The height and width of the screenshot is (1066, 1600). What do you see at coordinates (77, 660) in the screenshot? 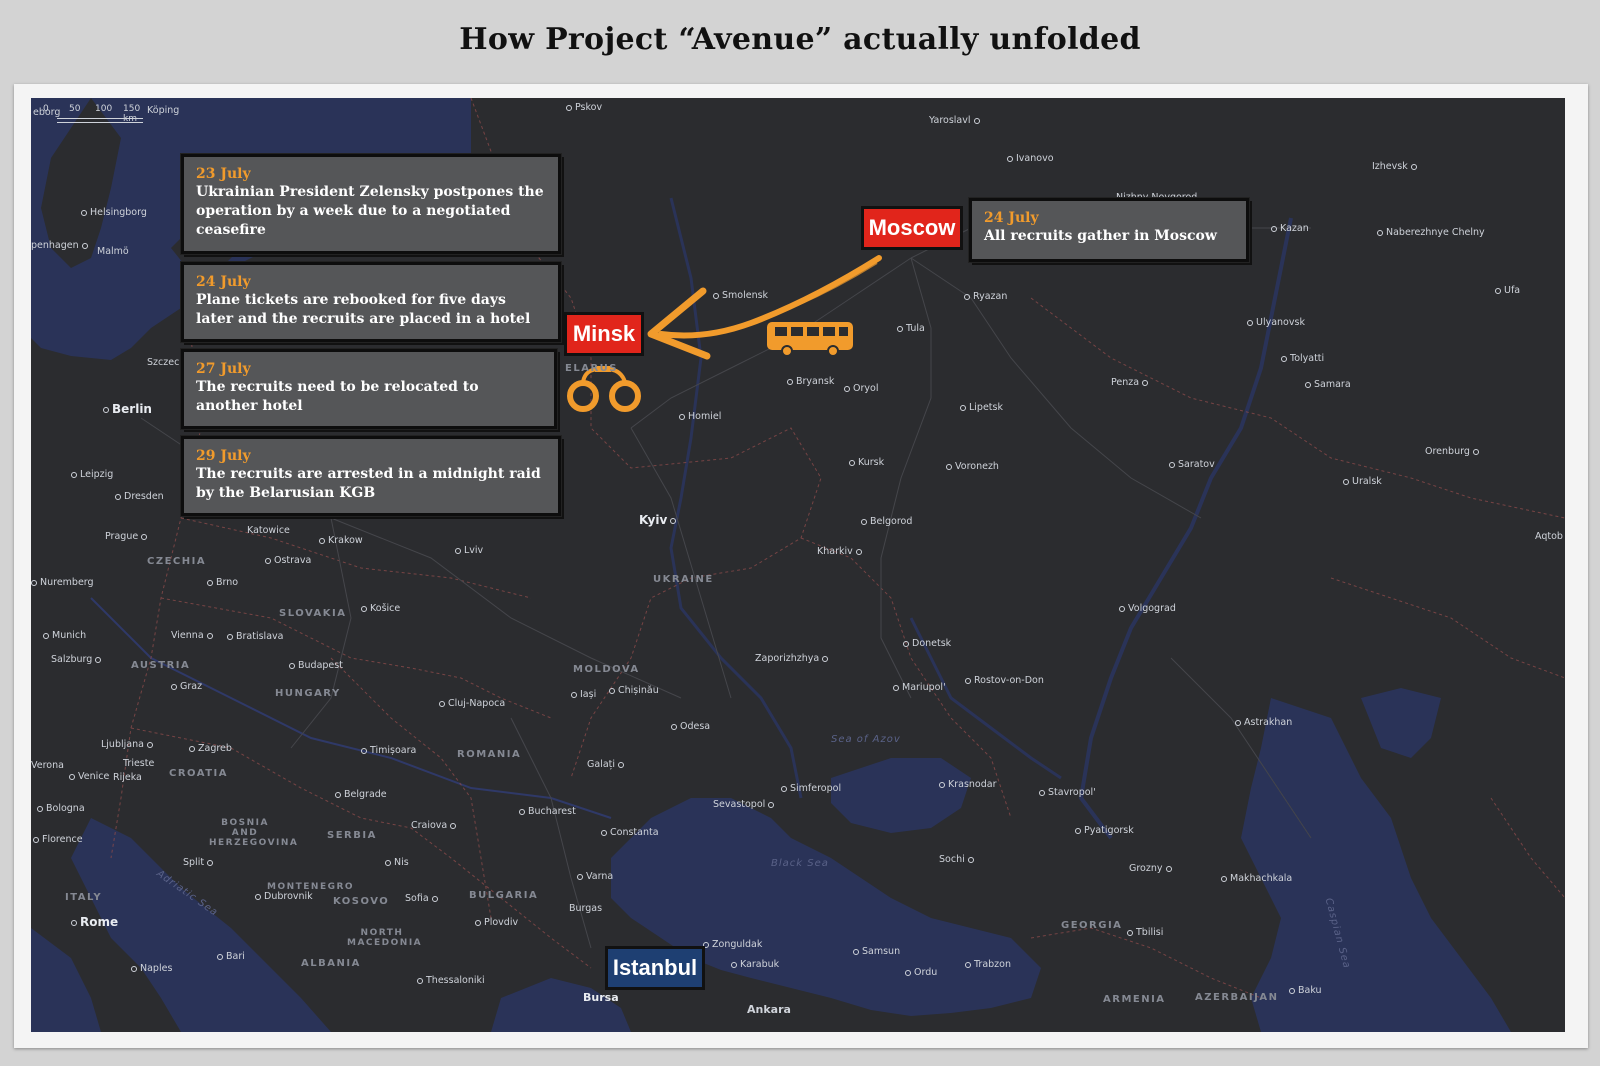
I see `city-label: Salzburg` at bounding box center [77, 660].